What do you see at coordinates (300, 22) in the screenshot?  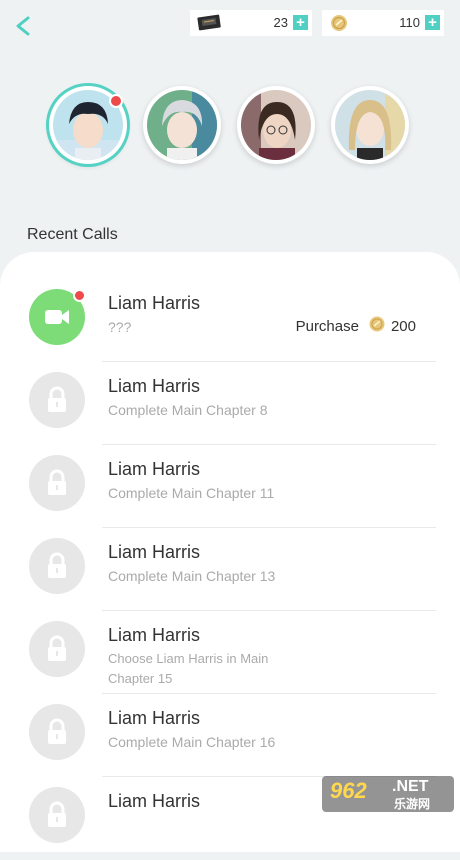 I see `add-tickets-button: +` at bounding box center [300, 22].